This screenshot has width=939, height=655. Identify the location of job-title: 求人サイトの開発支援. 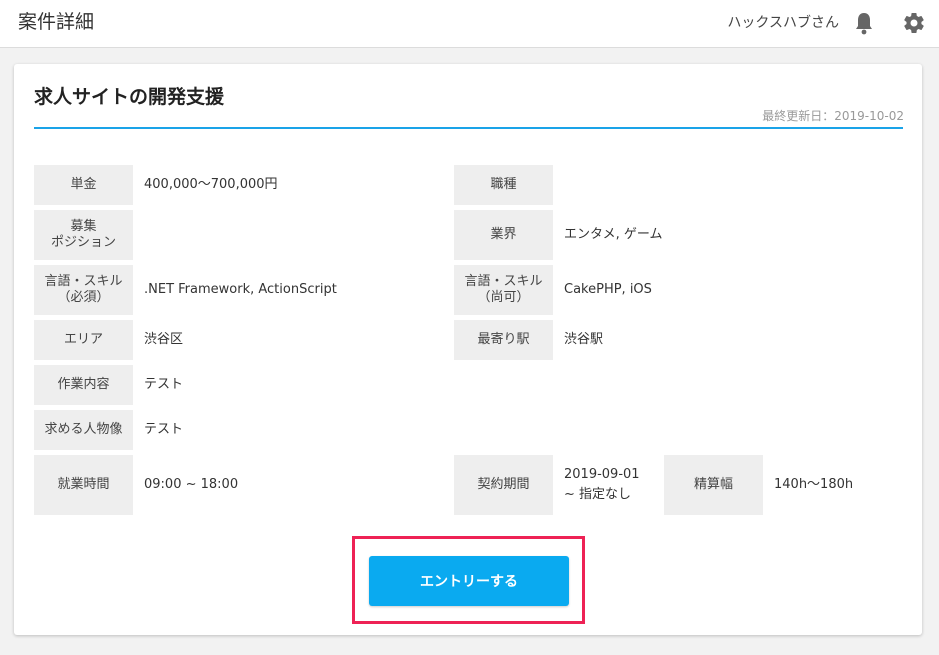
(129, 97).